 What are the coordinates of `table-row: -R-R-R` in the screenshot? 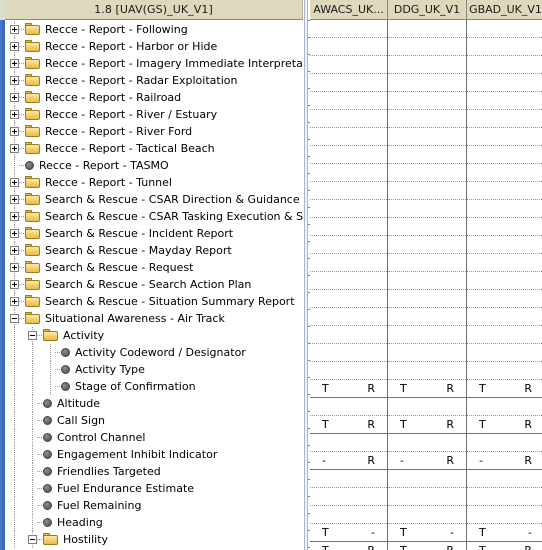 It's located at (426, 460).